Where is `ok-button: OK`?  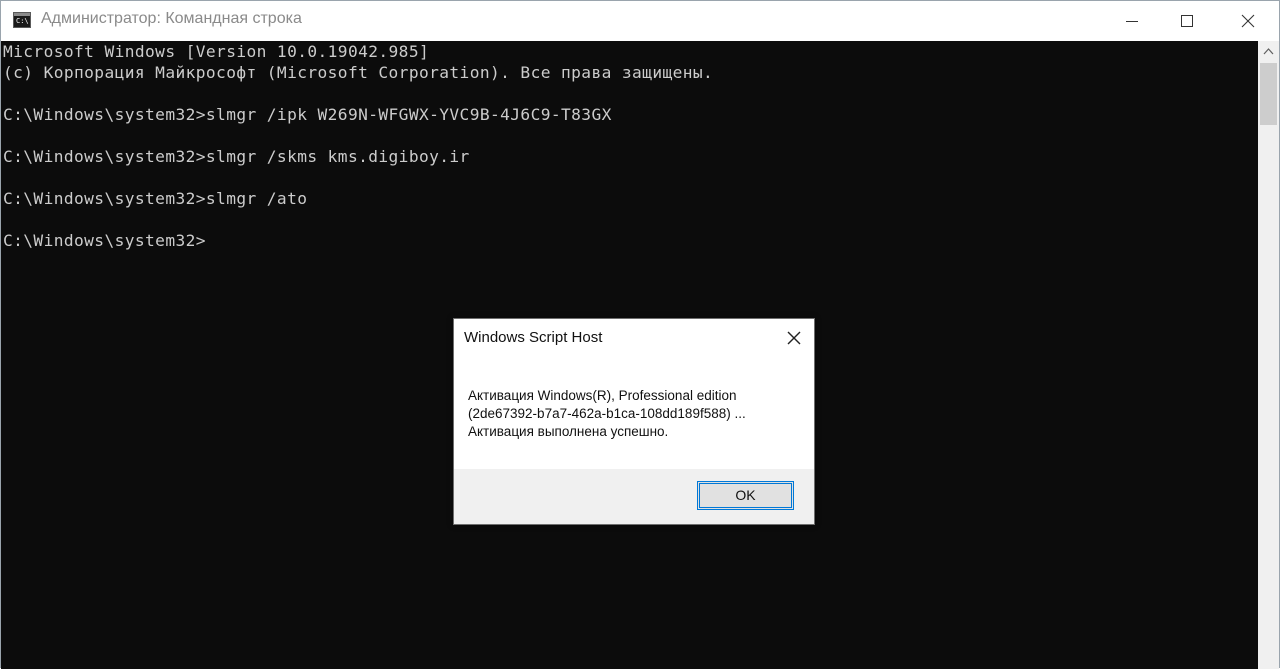 ok-button: OK is located at coordinates (745, 495).